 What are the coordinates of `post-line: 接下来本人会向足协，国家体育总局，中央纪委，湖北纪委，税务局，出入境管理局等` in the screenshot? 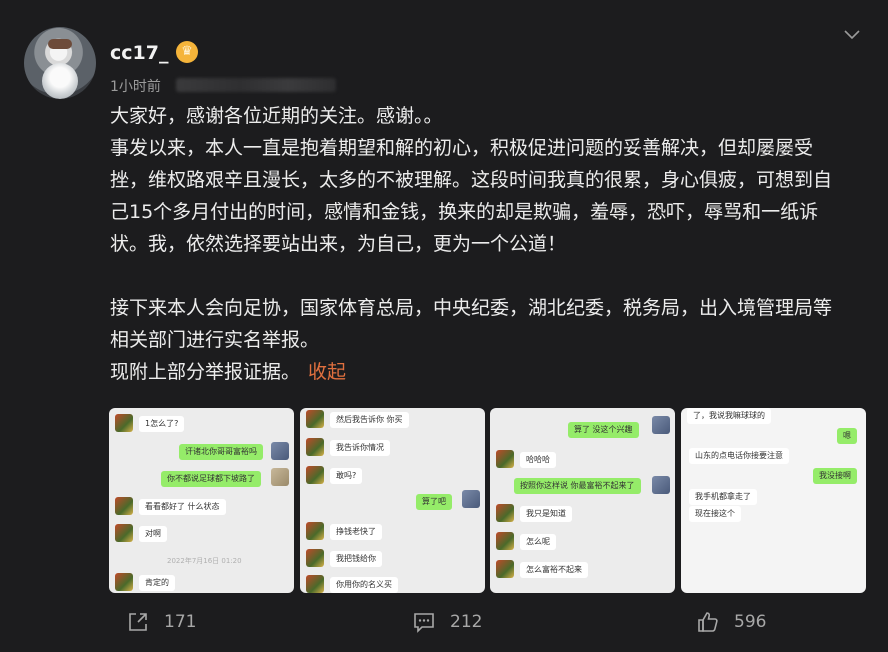 It's located at (471, 308).